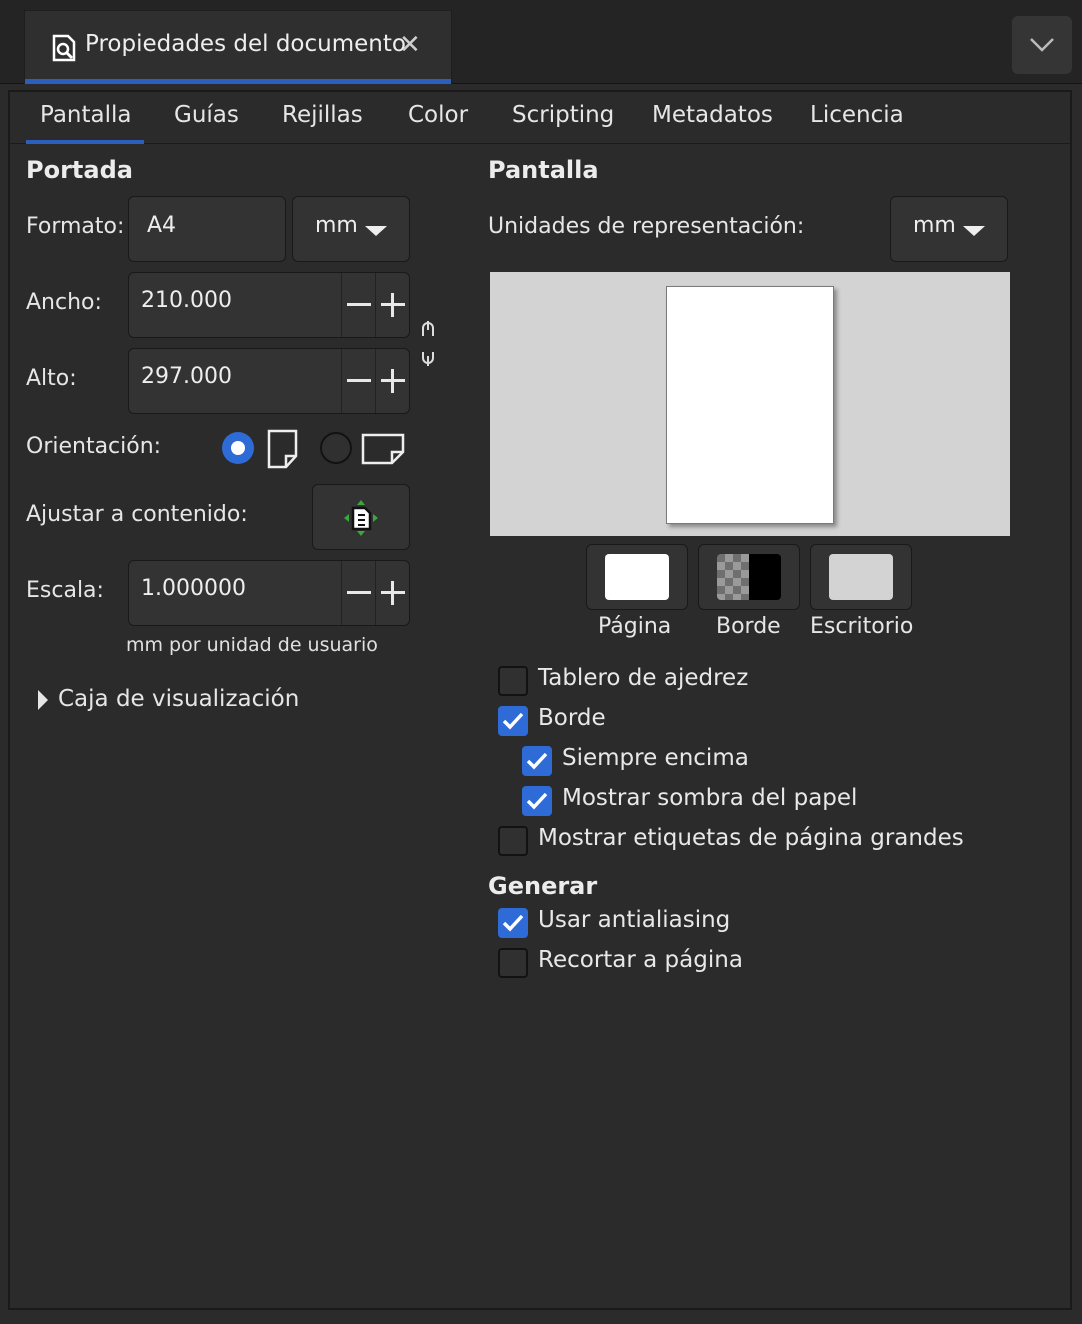 The height and width of the screenshot is (1324, 1082). I want to click on width-label: Ancho:, so click(64, 302).